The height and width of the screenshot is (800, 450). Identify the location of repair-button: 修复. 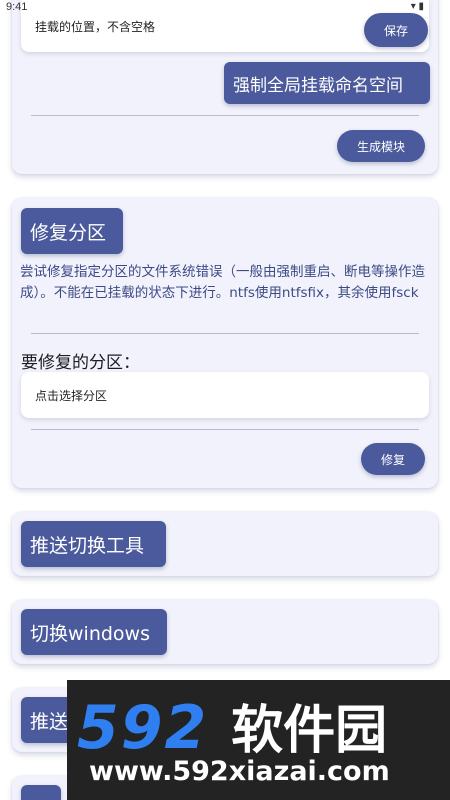
(393, 459).